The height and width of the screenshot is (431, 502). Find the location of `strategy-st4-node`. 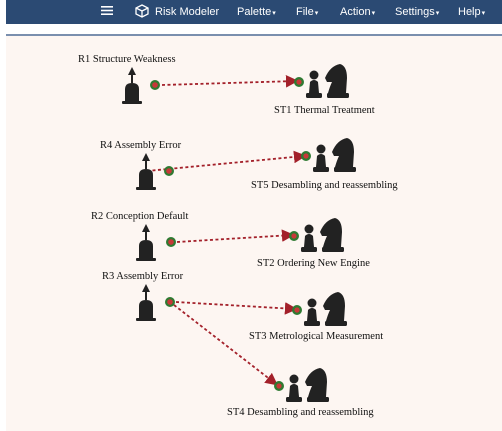

strategy-st4-node is located at coordinates (302, 385).